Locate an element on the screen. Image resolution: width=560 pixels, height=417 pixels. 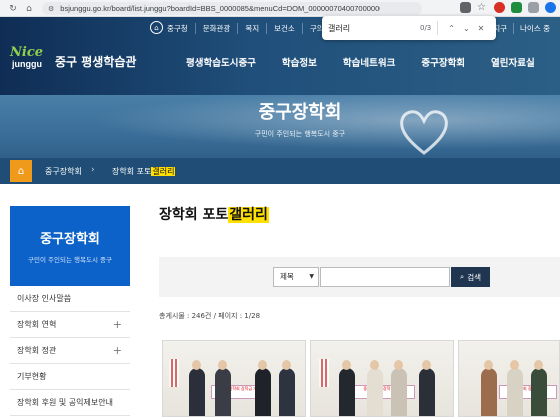
site-title: 중구 평생학습관 is located at coordinates (96, 62).